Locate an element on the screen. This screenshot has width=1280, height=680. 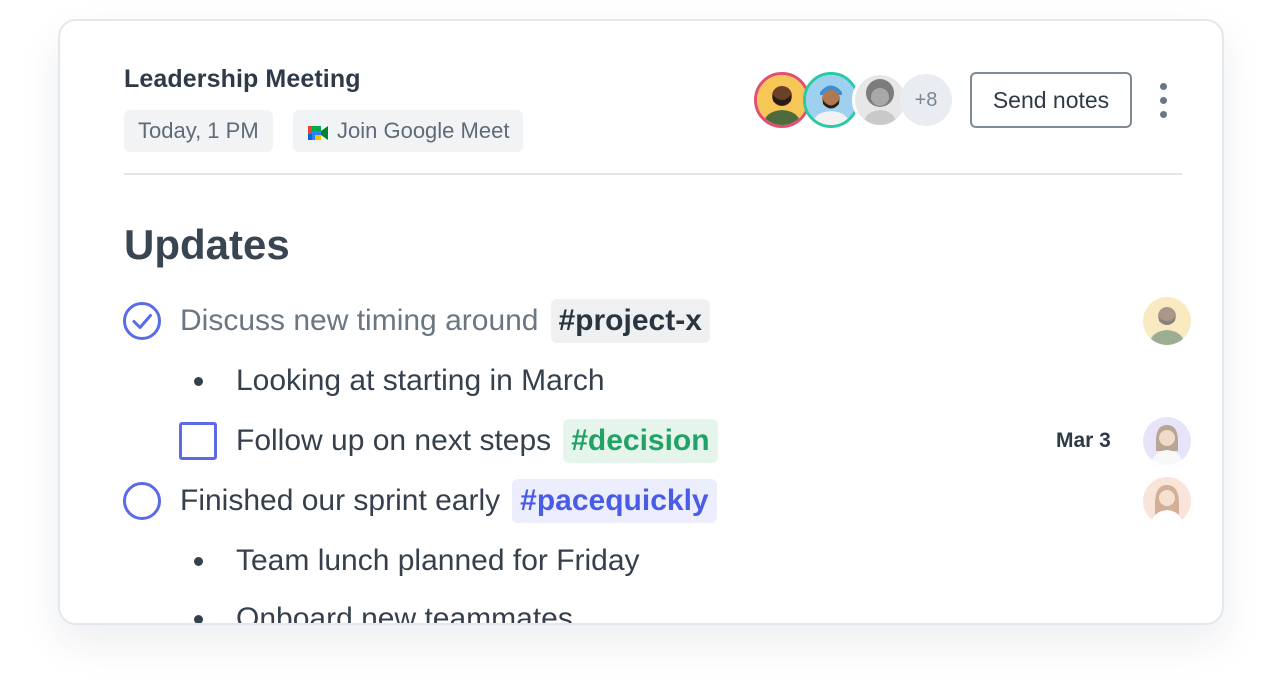
item-text: Discuss new timing around is located at coordinates (359, 320).